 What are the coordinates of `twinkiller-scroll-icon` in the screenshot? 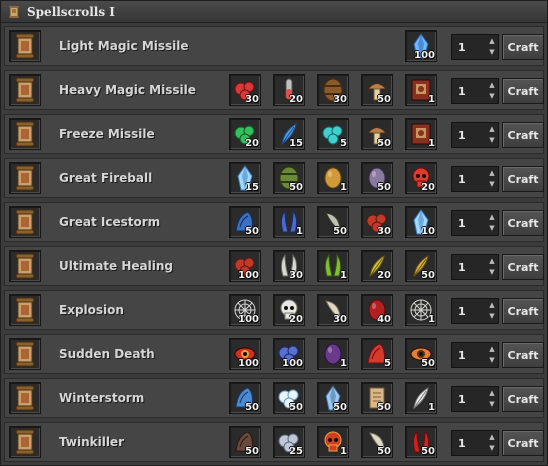 It's located at (25, 442).